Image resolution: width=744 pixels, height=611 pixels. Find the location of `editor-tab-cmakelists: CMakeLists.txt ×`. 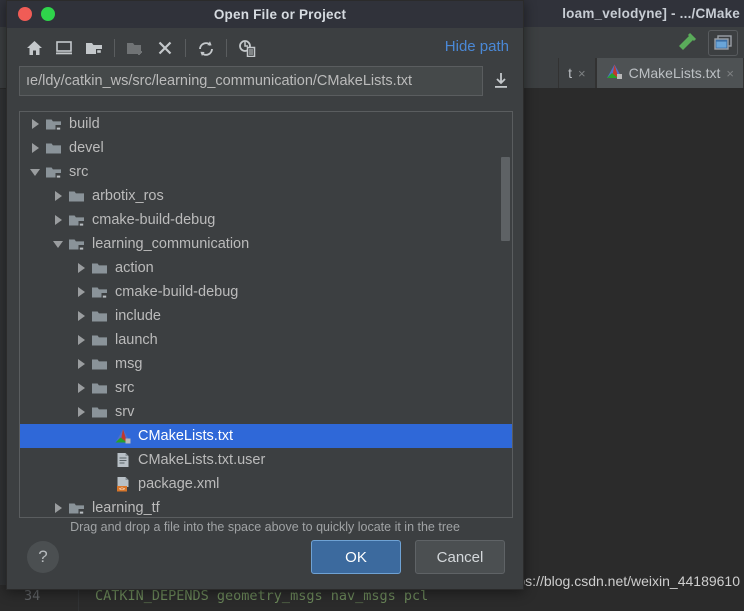

editor-tab-cmakelists: CMakeLists.txt × is located at coordinates (669, 73).